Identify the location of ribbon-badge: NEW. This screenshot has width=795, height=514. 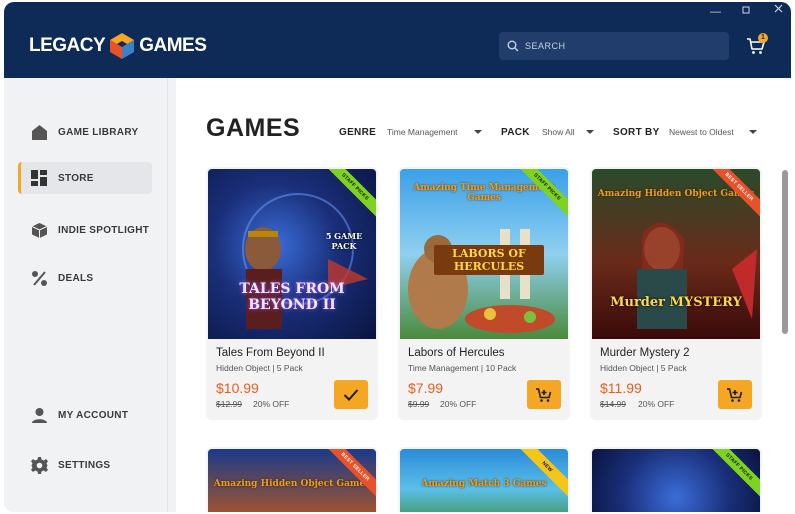
(539, 476).